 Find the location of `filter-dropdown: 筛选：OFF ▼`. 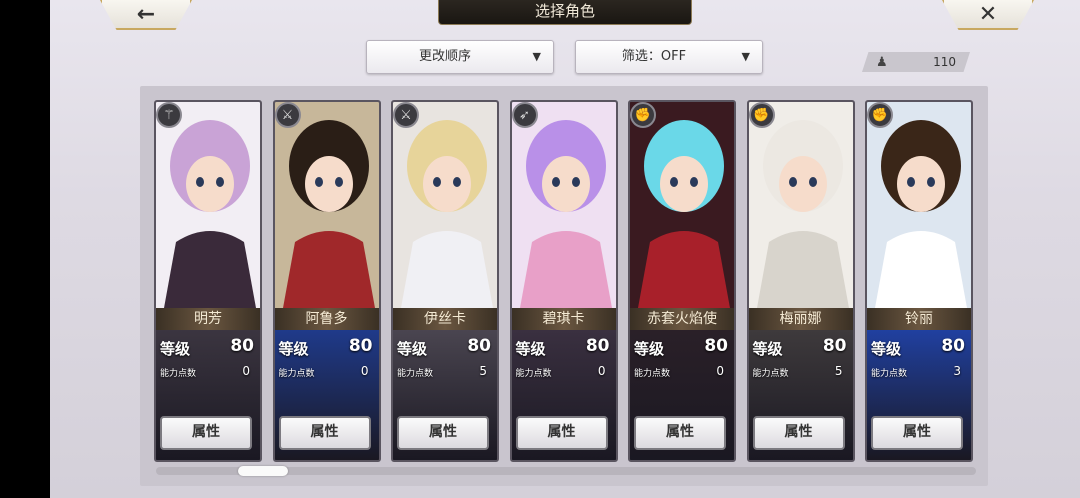

filter-dropdown: 筛选：OFF ▼ is located at coordinates (669, 57).